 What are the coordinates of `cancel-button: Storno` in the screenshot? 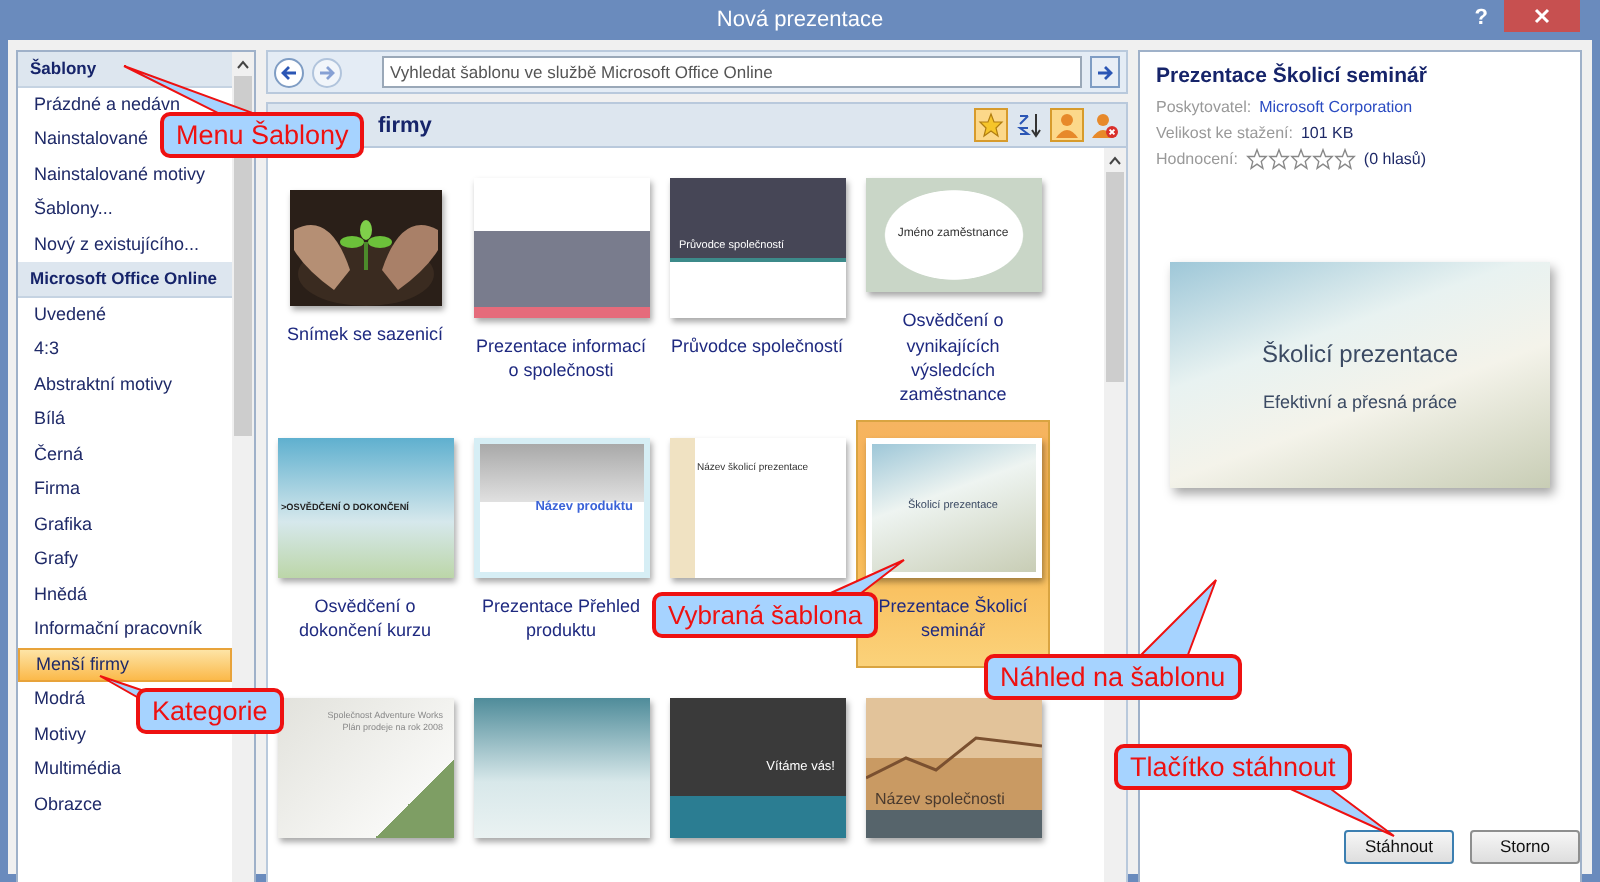 It's located at (1525, 846).